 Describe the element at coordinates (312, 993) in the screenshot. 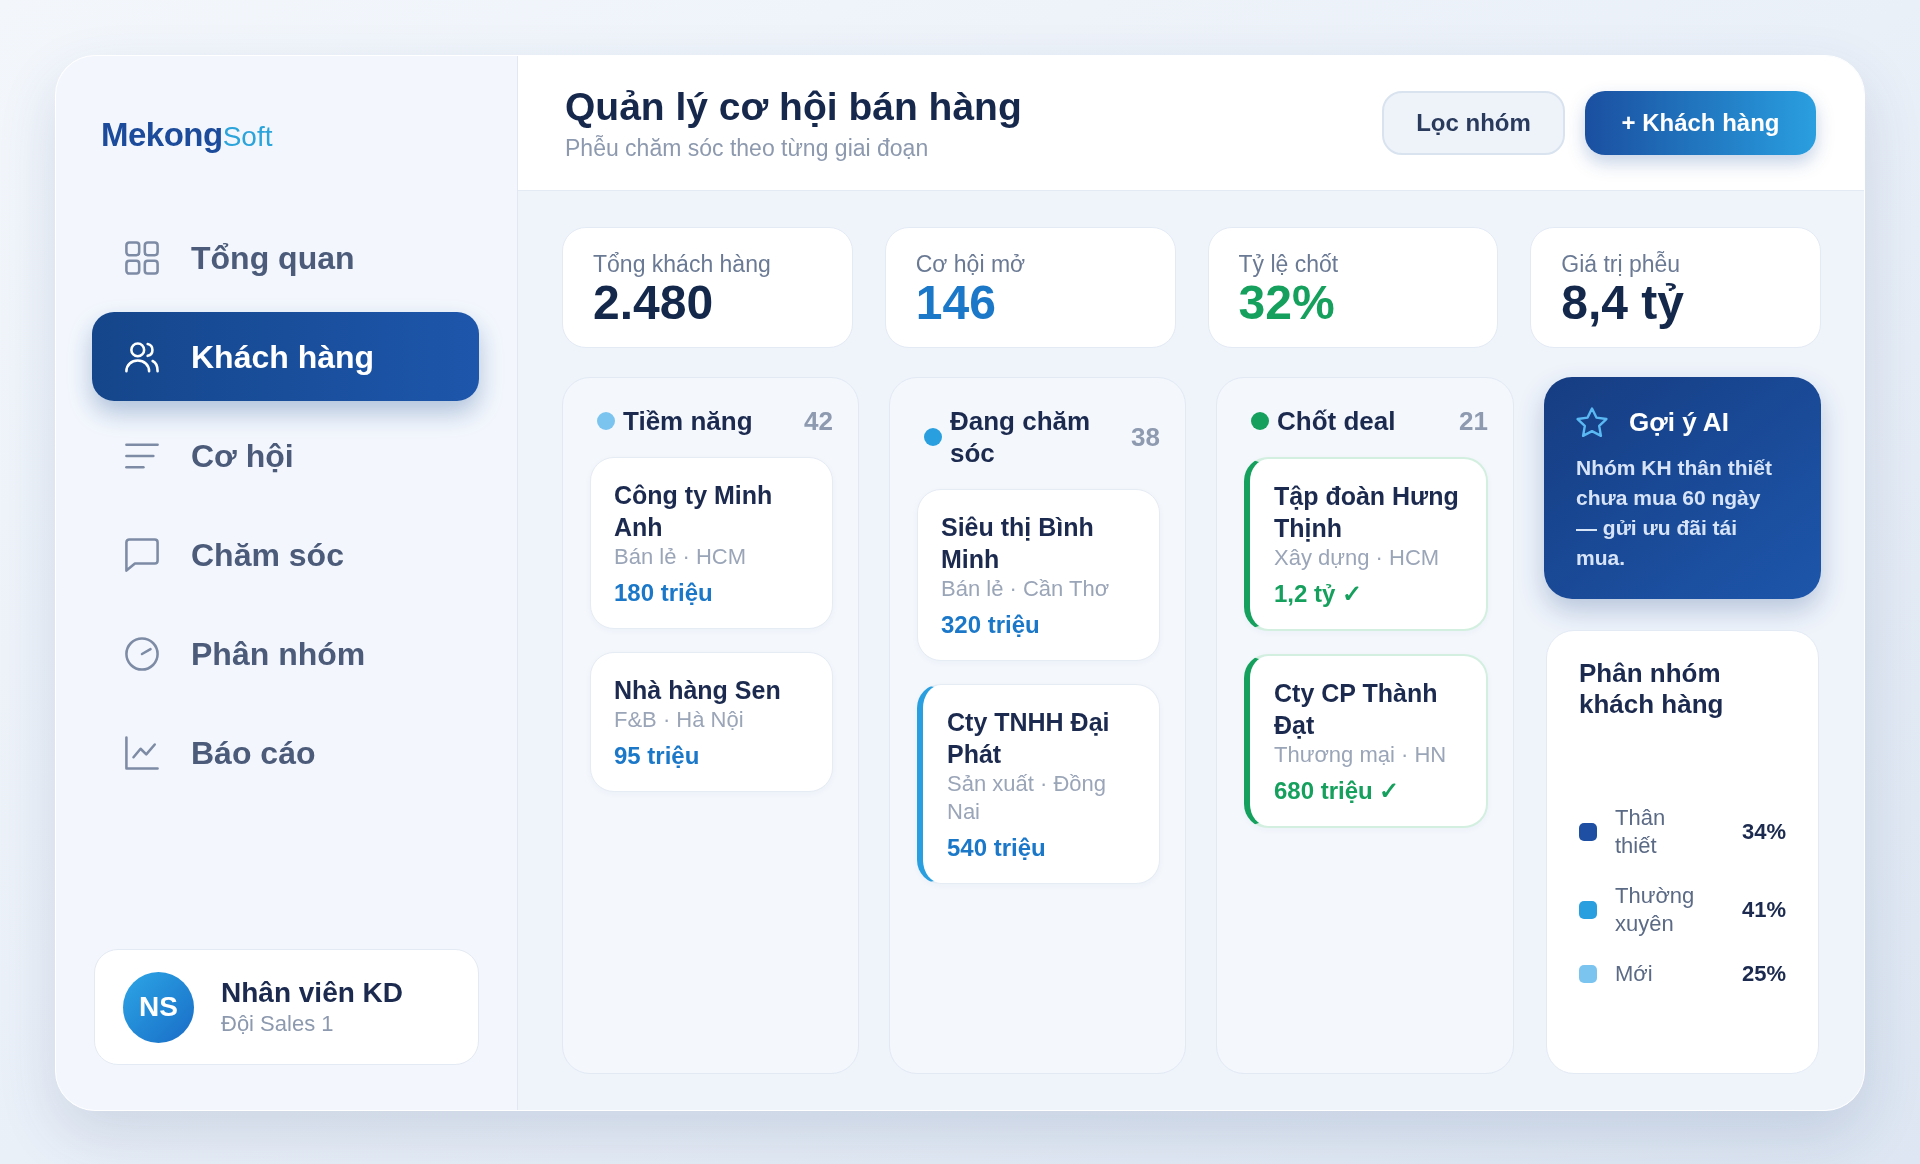

I see `user-name: Nhân viên KD` at that location.